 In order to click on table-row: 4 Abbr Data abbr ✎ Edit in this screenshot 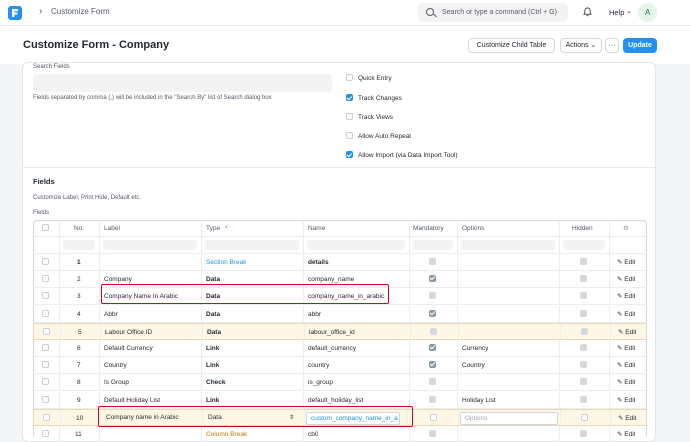, I will do `click(340, 314)`.